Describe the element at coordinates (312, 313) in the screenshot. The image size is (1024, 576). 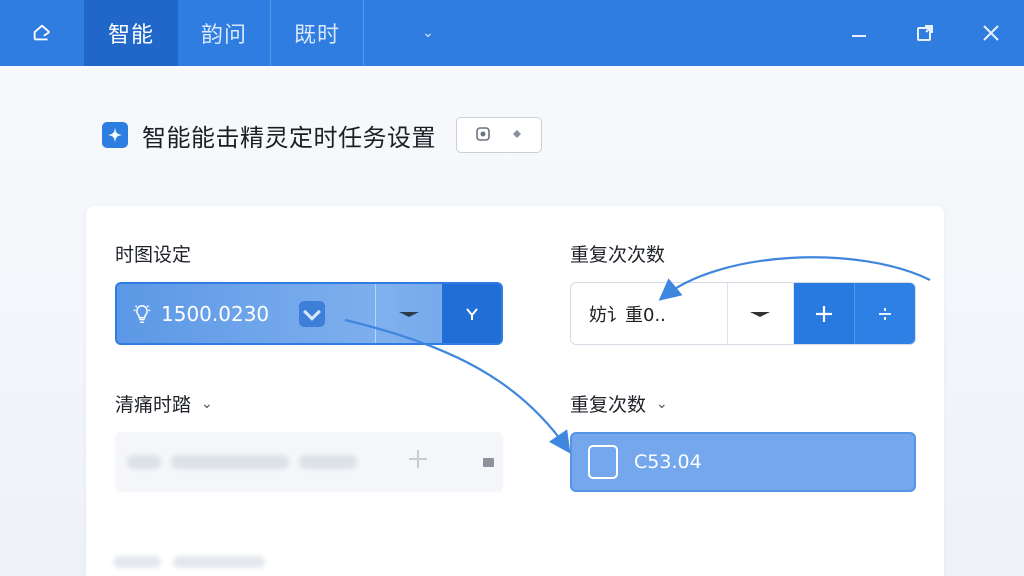
I see `check-icon` at that location.